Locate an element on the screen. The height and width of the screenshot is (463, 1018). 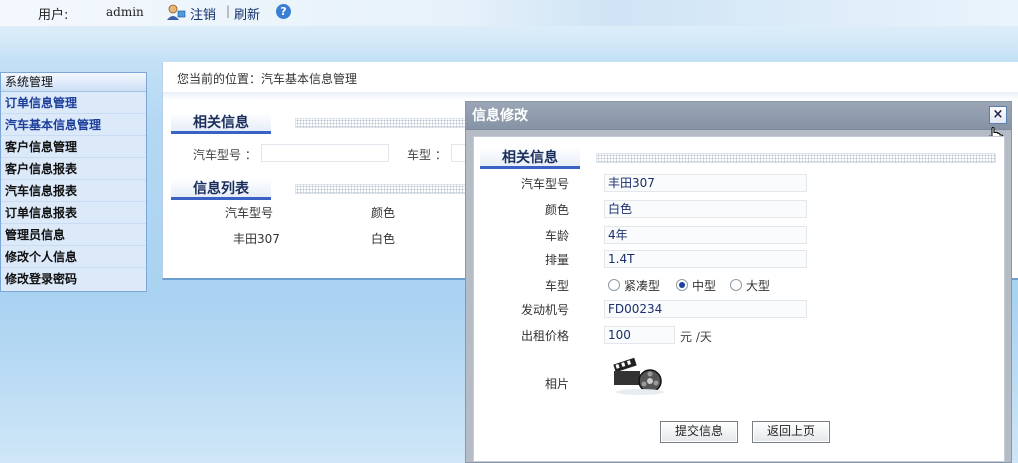
info-list-tab: 信息列表 is located at coordinates (221, 189).